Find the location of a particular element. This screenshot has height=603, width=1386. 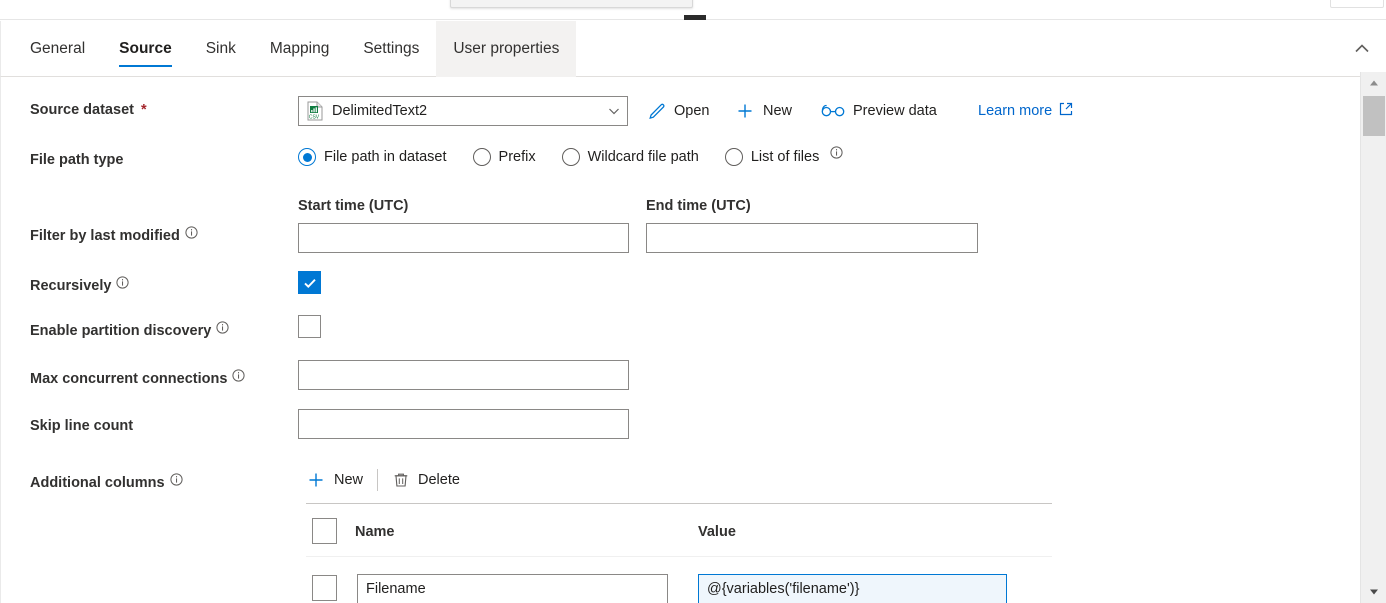

add-column-label: New is located at coordinates (349, 480).